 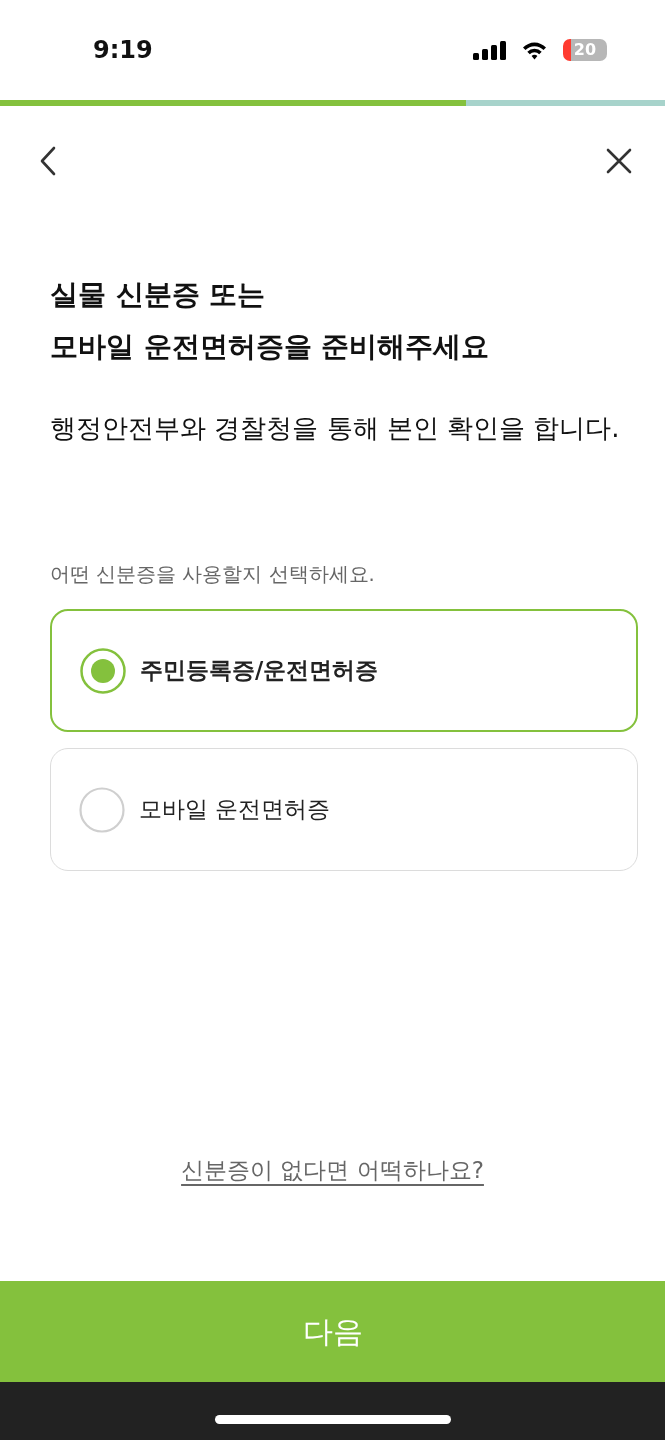 I want to click on back-button, so click(x=48, y=161).